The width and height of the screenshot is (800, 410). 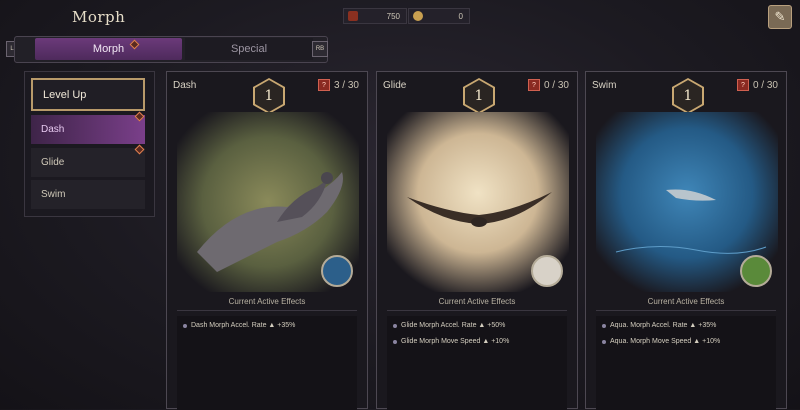 I want to click on sidebar-item-label: Level Up, so click(x=65, y=94).